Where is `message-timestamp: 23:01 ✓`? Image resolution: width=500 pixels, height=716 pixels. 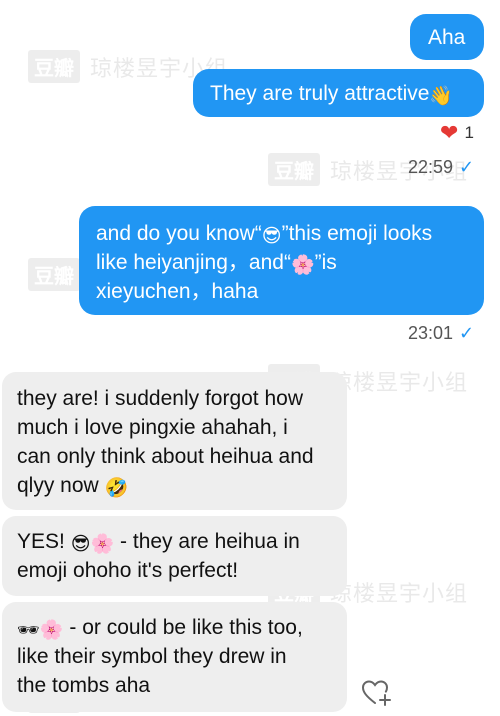
message-timestamp: 23:01 ✓ is located at coordinates (441, 333).